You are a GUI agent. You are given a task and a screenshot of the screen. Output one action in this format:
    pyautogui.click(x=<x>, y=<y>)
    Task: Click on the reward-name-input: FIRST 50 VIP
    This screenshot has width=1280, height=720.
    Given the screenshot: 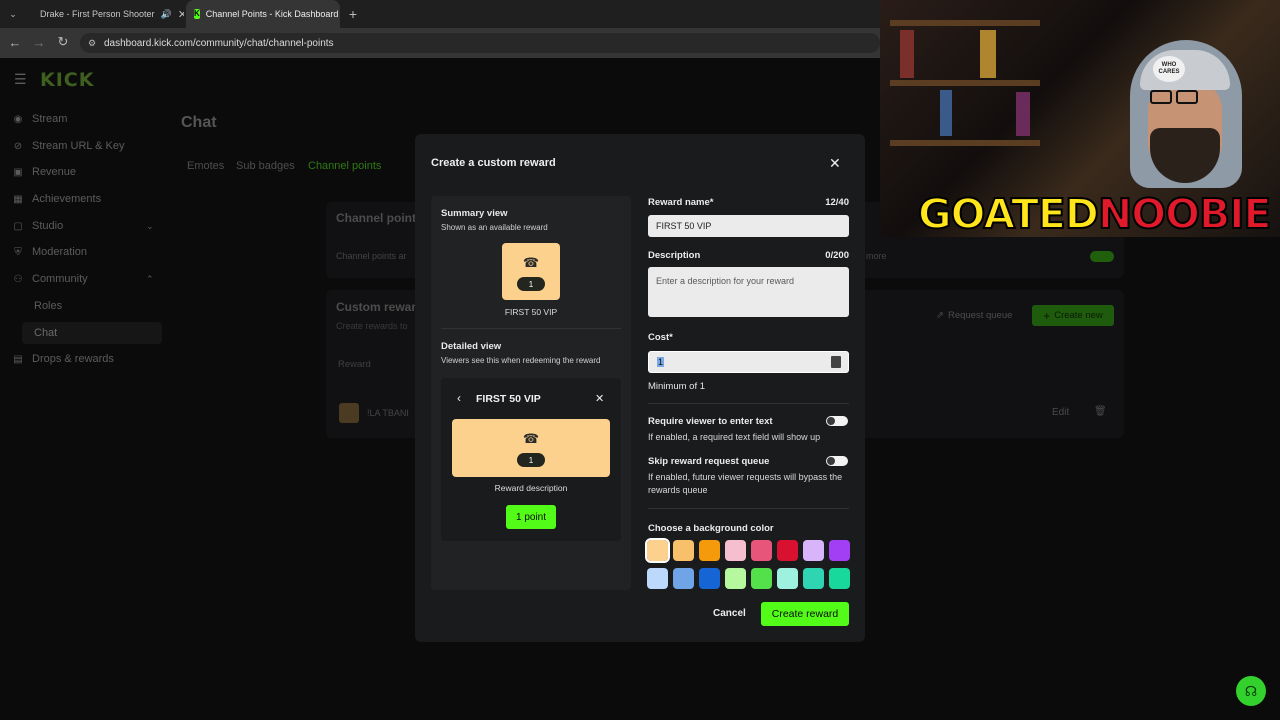 What is the action you would take?
    pyautogui.click(x=748, y=226)
    